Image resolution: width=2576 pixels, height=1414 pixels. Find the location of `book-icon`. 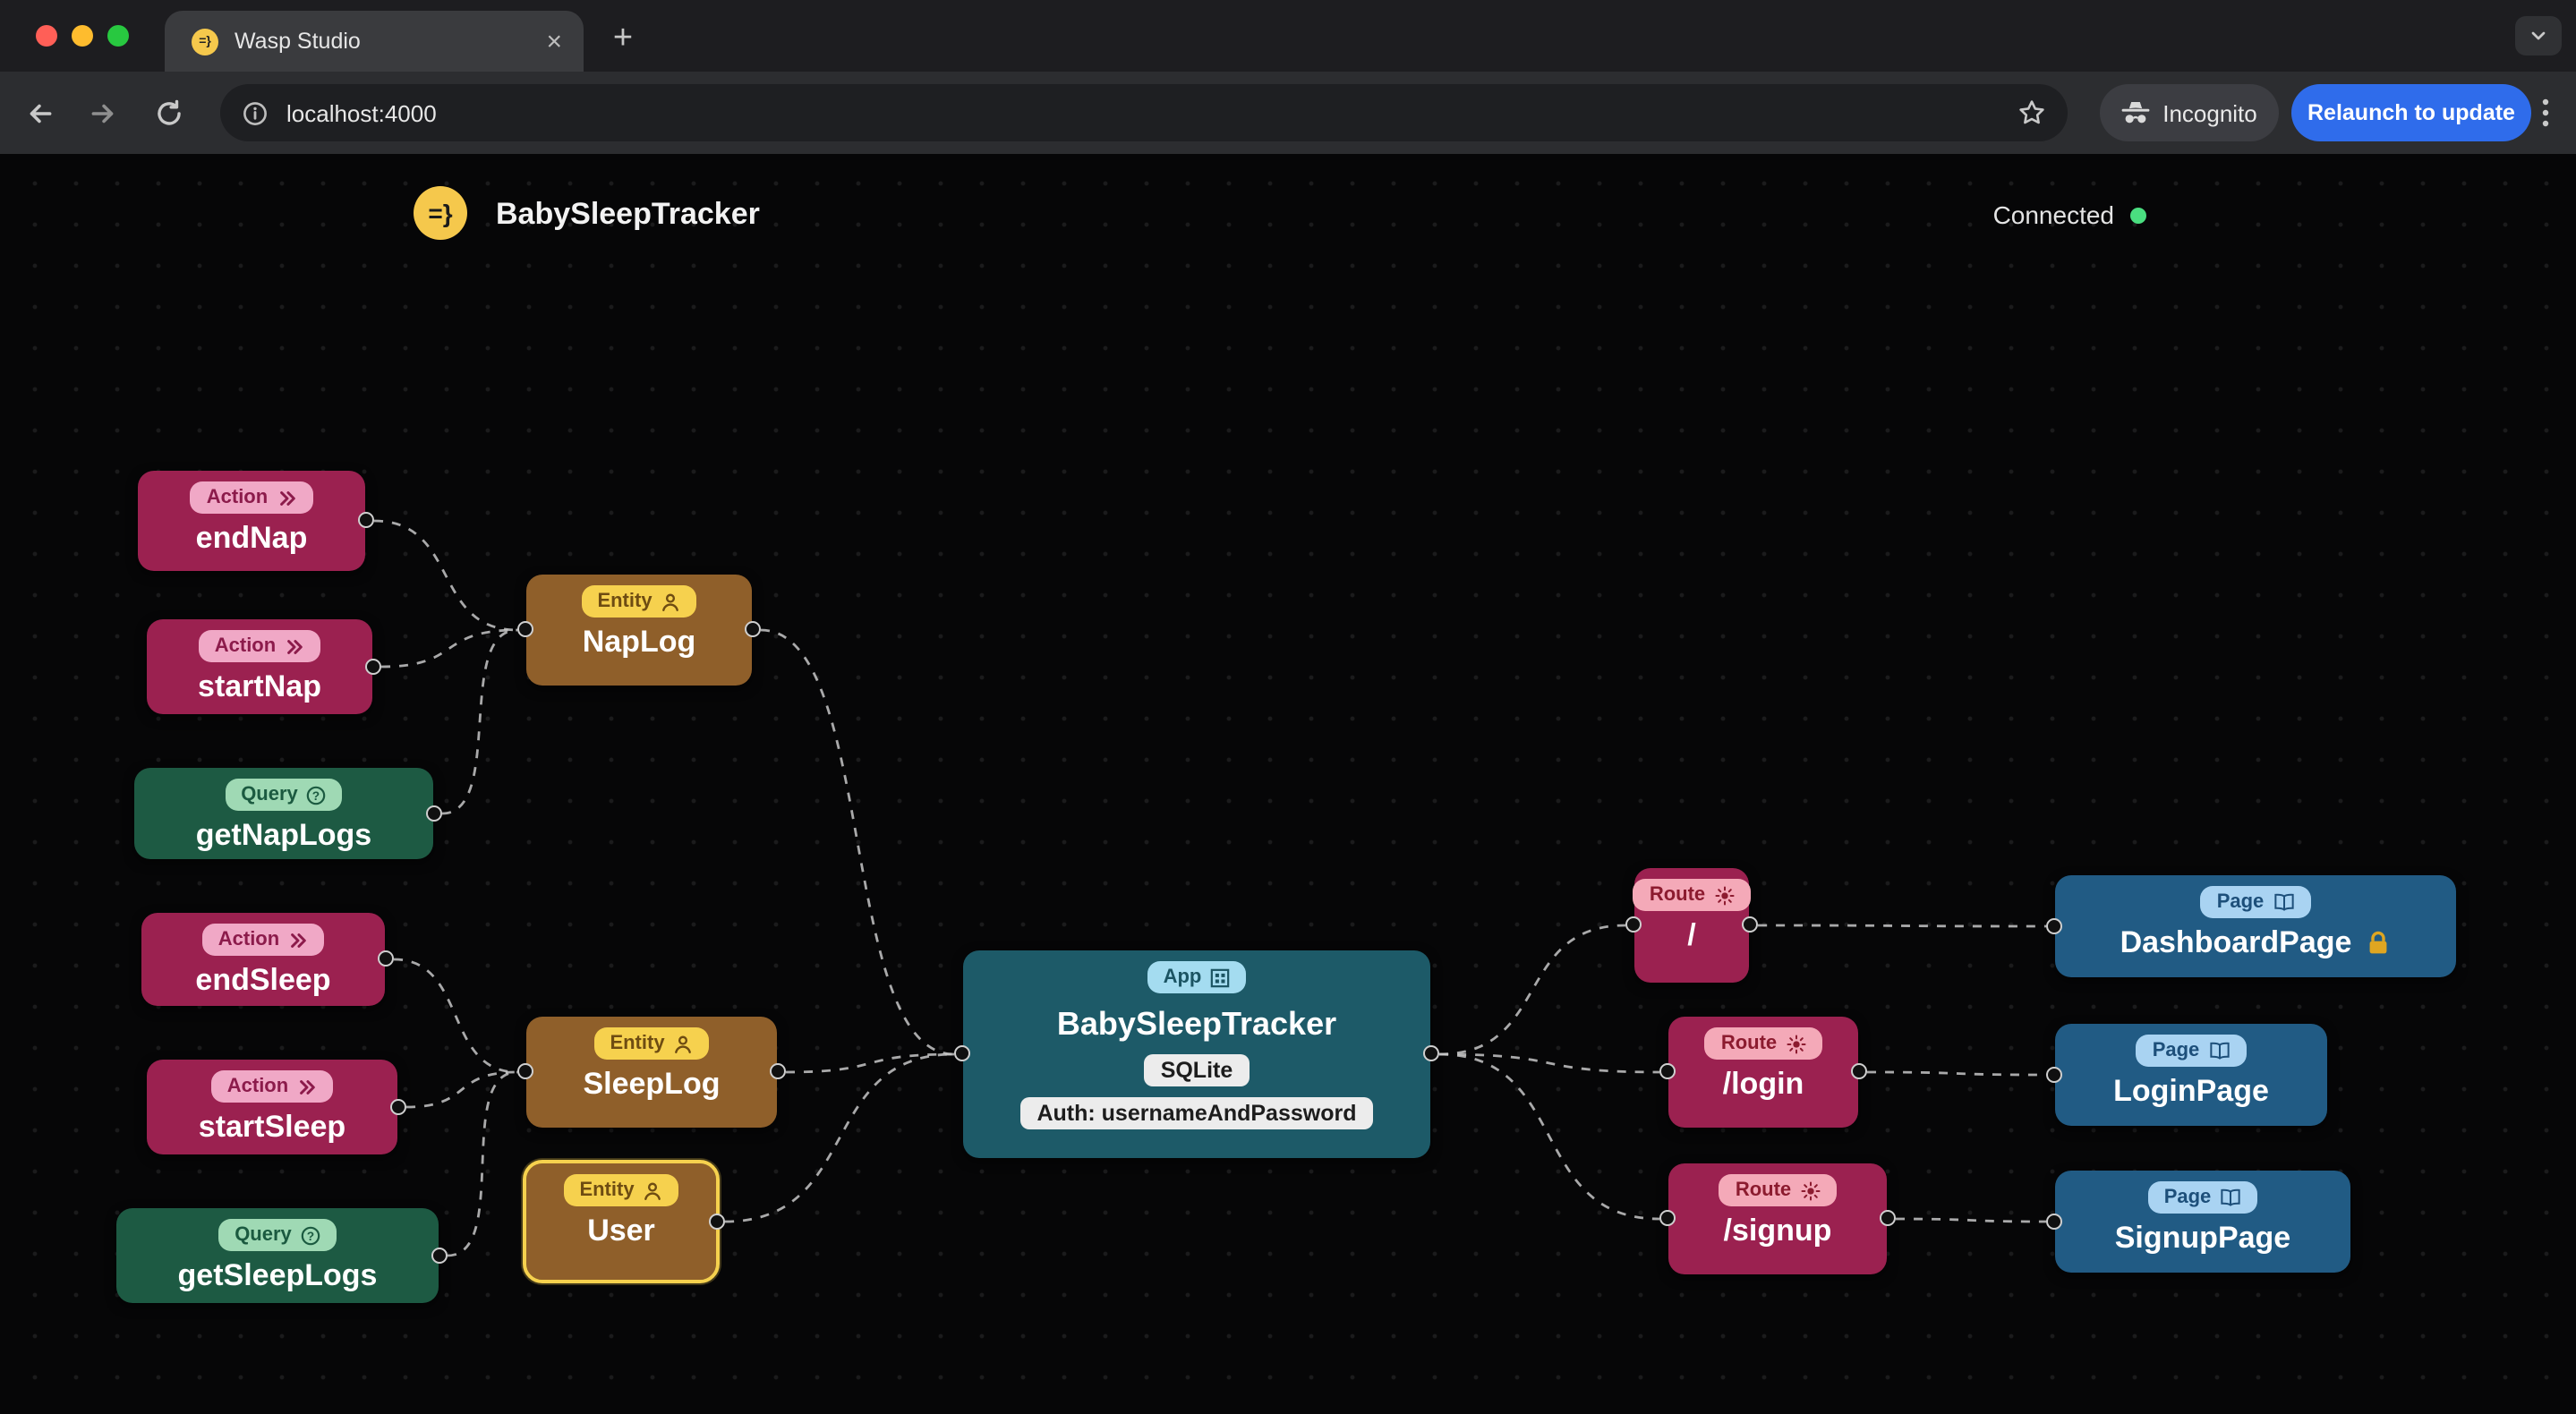

book-icon is located at coordinates (2219, 1051).